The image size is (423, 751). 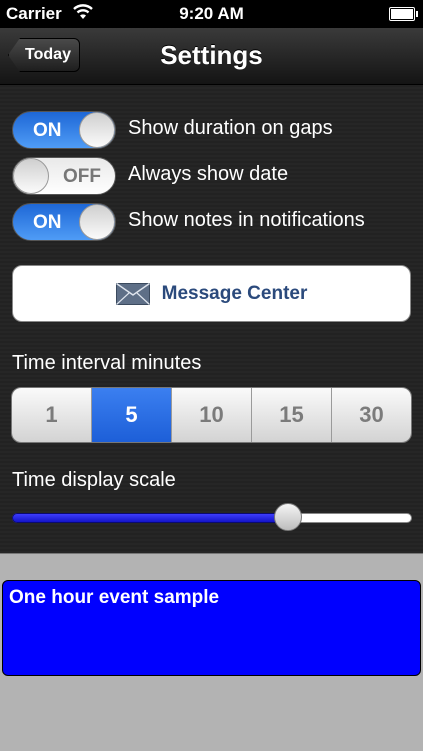 I want to click on navigation-bar: Today Settings, so click(x=211, y=56).